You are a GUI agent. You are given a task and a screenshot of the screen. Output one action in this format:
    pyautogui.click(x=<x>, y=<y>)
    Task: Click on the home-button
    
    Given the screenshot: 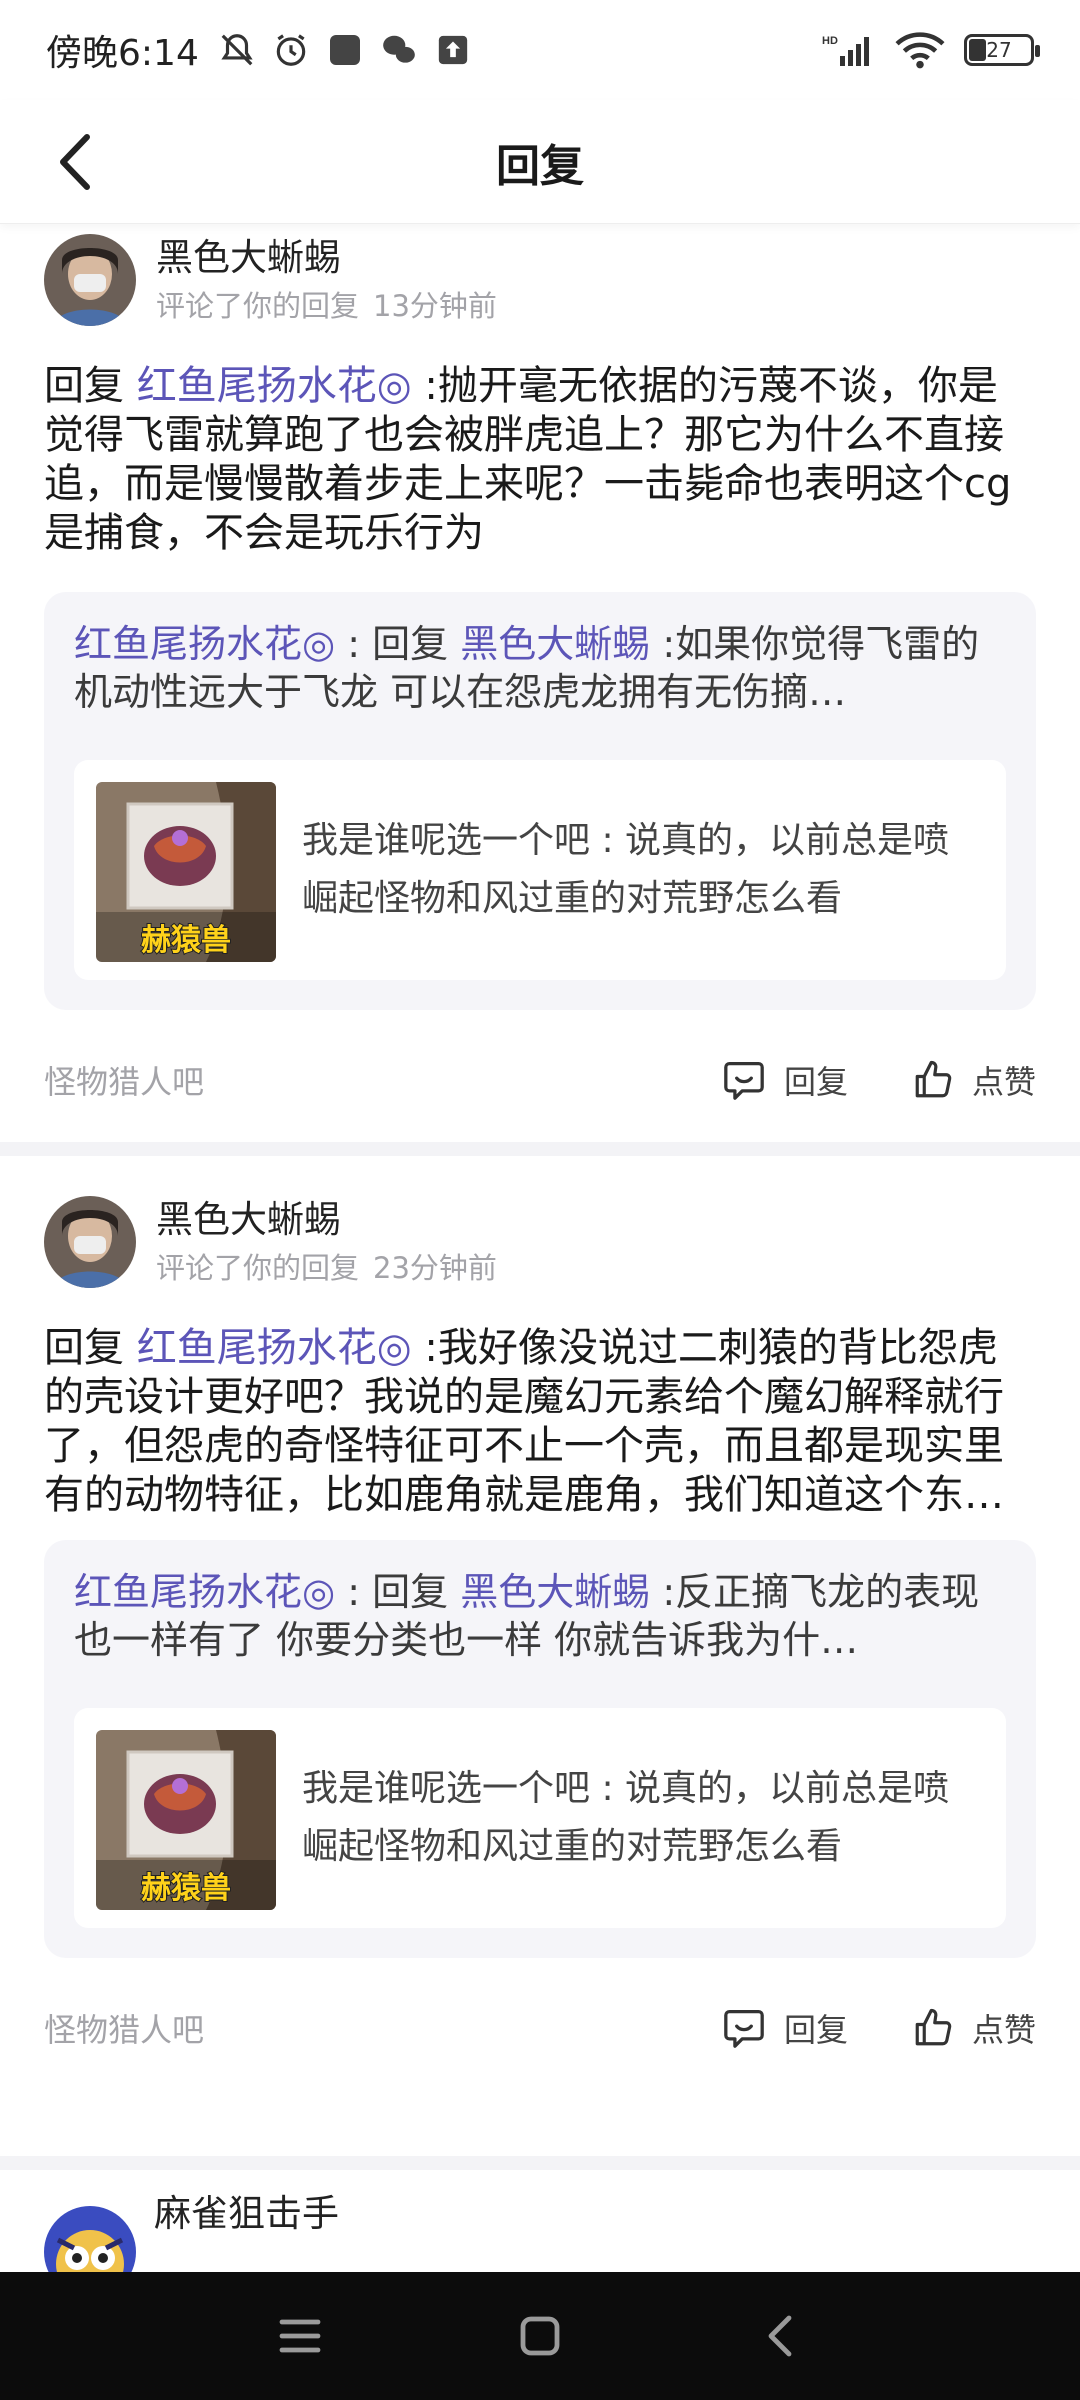 What is the action you would take?
    pyautogui.click(x=540, y=2336)
    